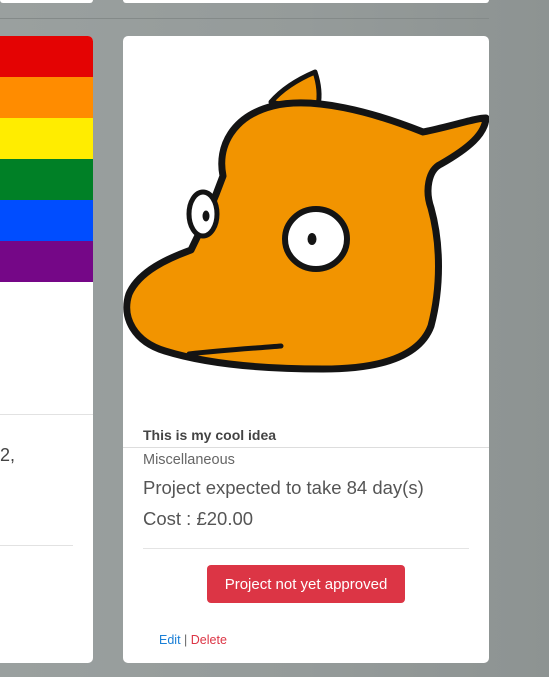  I want to click on project-cost: Cost : £20.00, so click(198, 518).